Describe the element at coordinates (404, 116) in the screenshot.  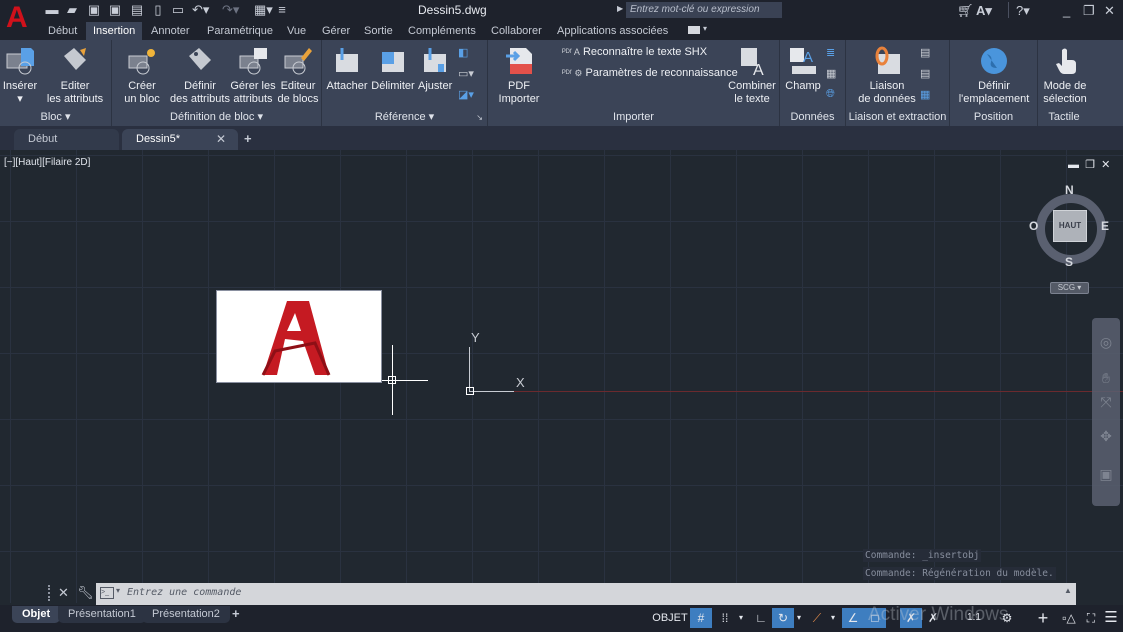
I see `panel-label-reference: Référence ▾` at that location.